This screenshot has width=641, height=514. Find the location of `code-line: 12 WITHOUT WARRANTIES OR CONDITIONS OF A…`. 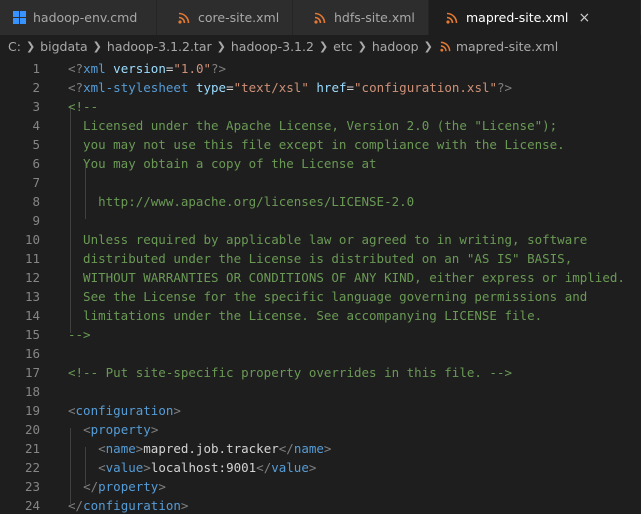

code-line: 12 WITHOUT WARRANTIES OR CONDITIONS OF A… is located at coordinates (320, 277).